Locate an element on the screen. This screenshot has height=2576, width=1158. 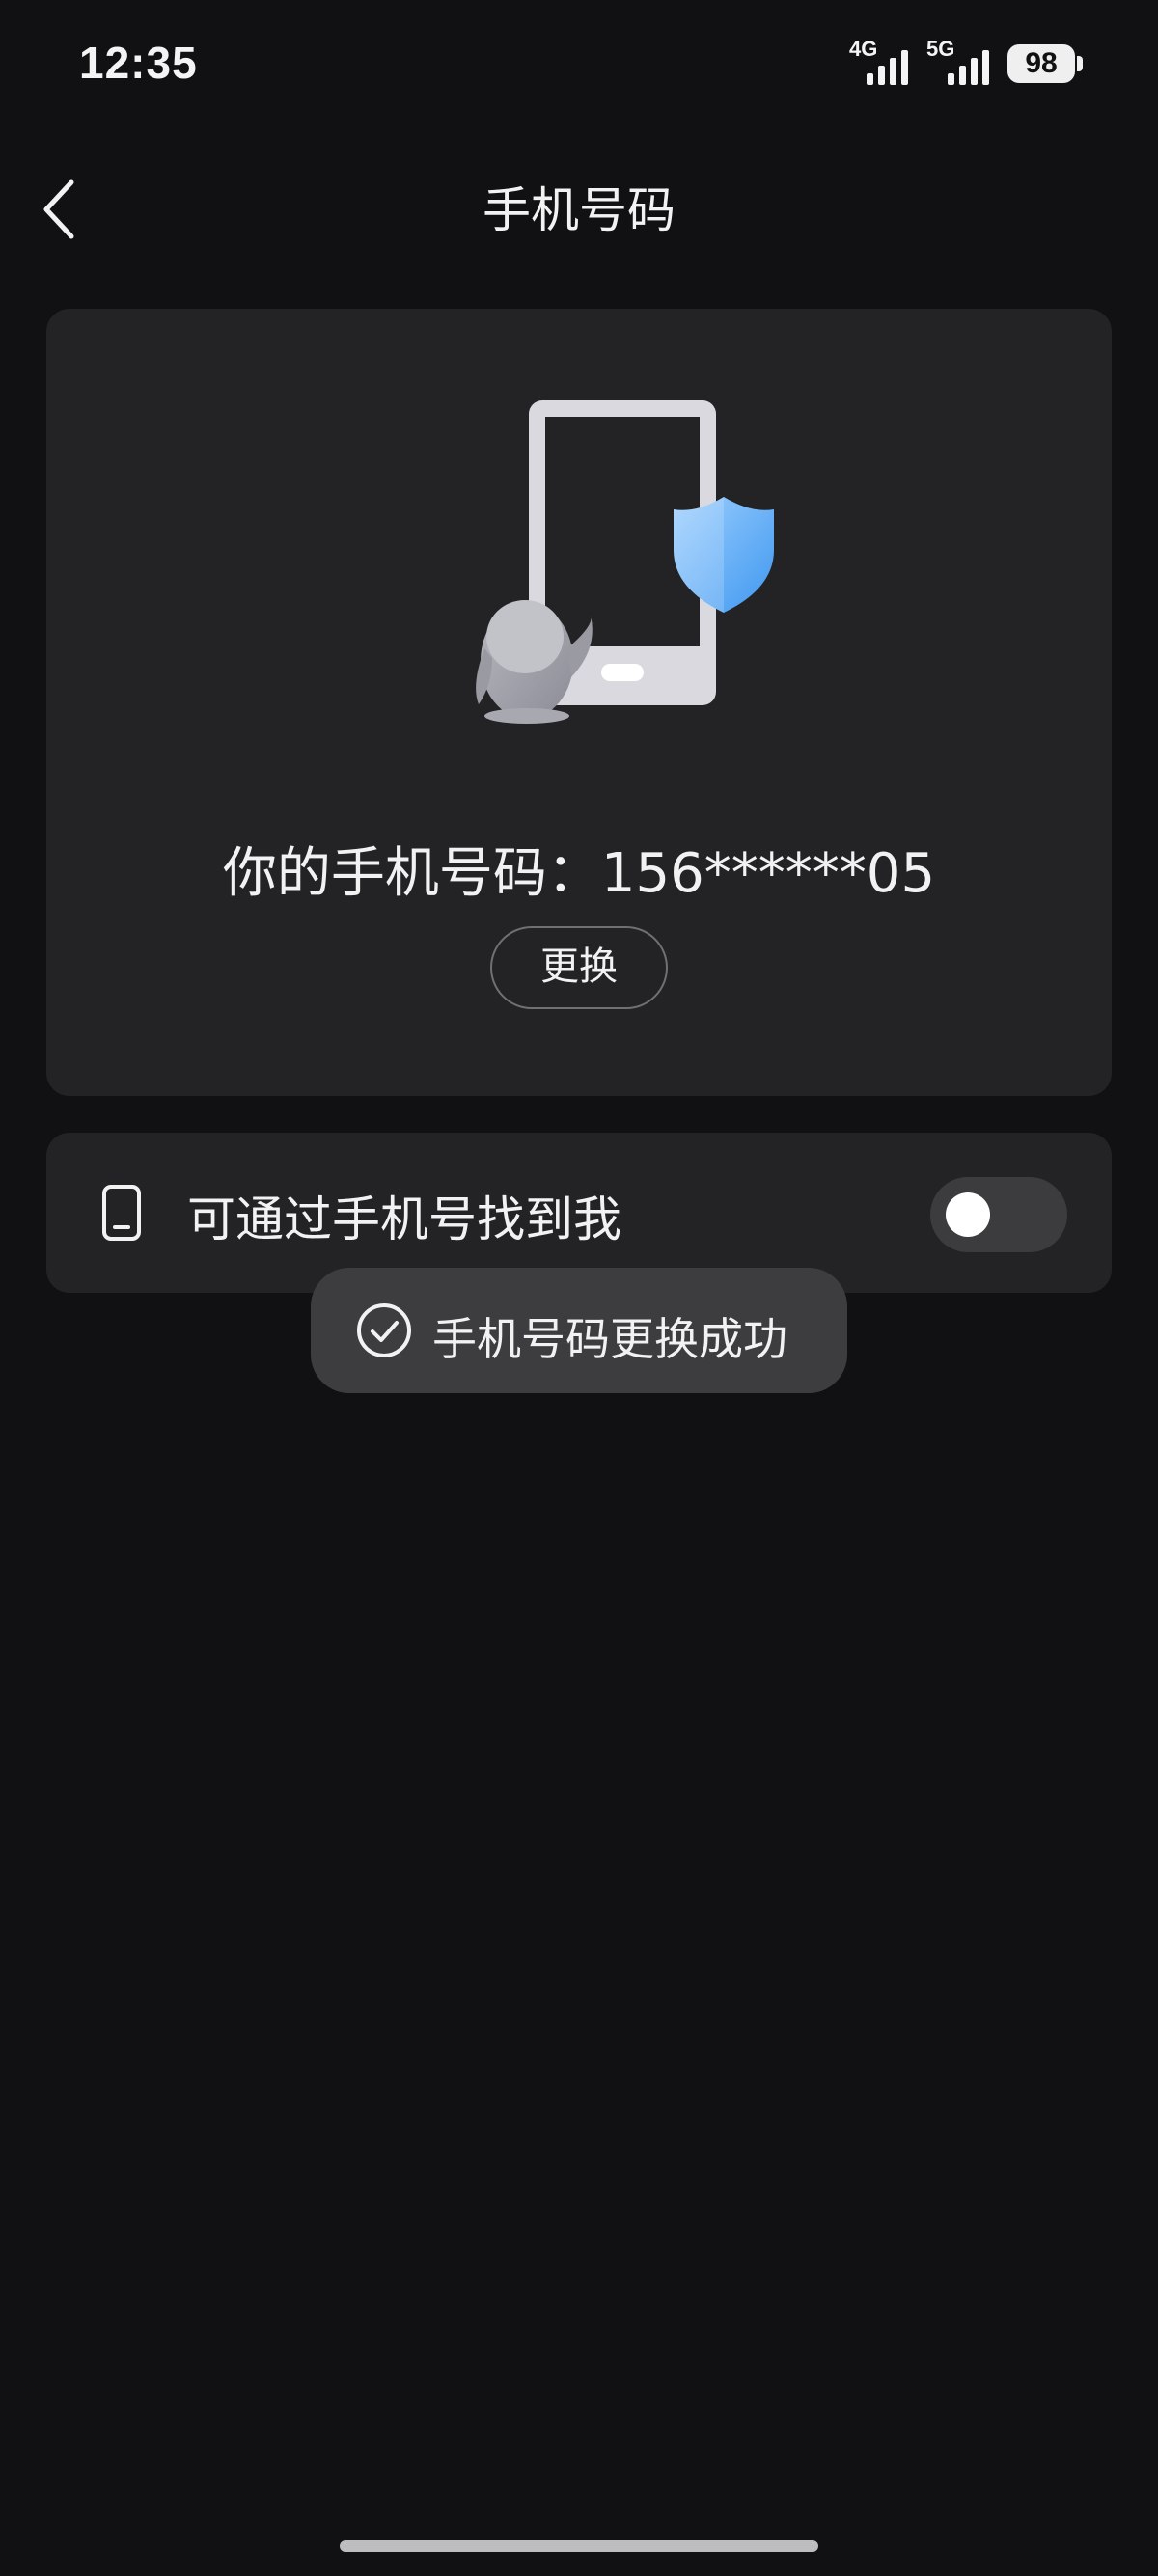
status-bar: 12:35 4G 5G 98 is located at coordinates (579, 67).